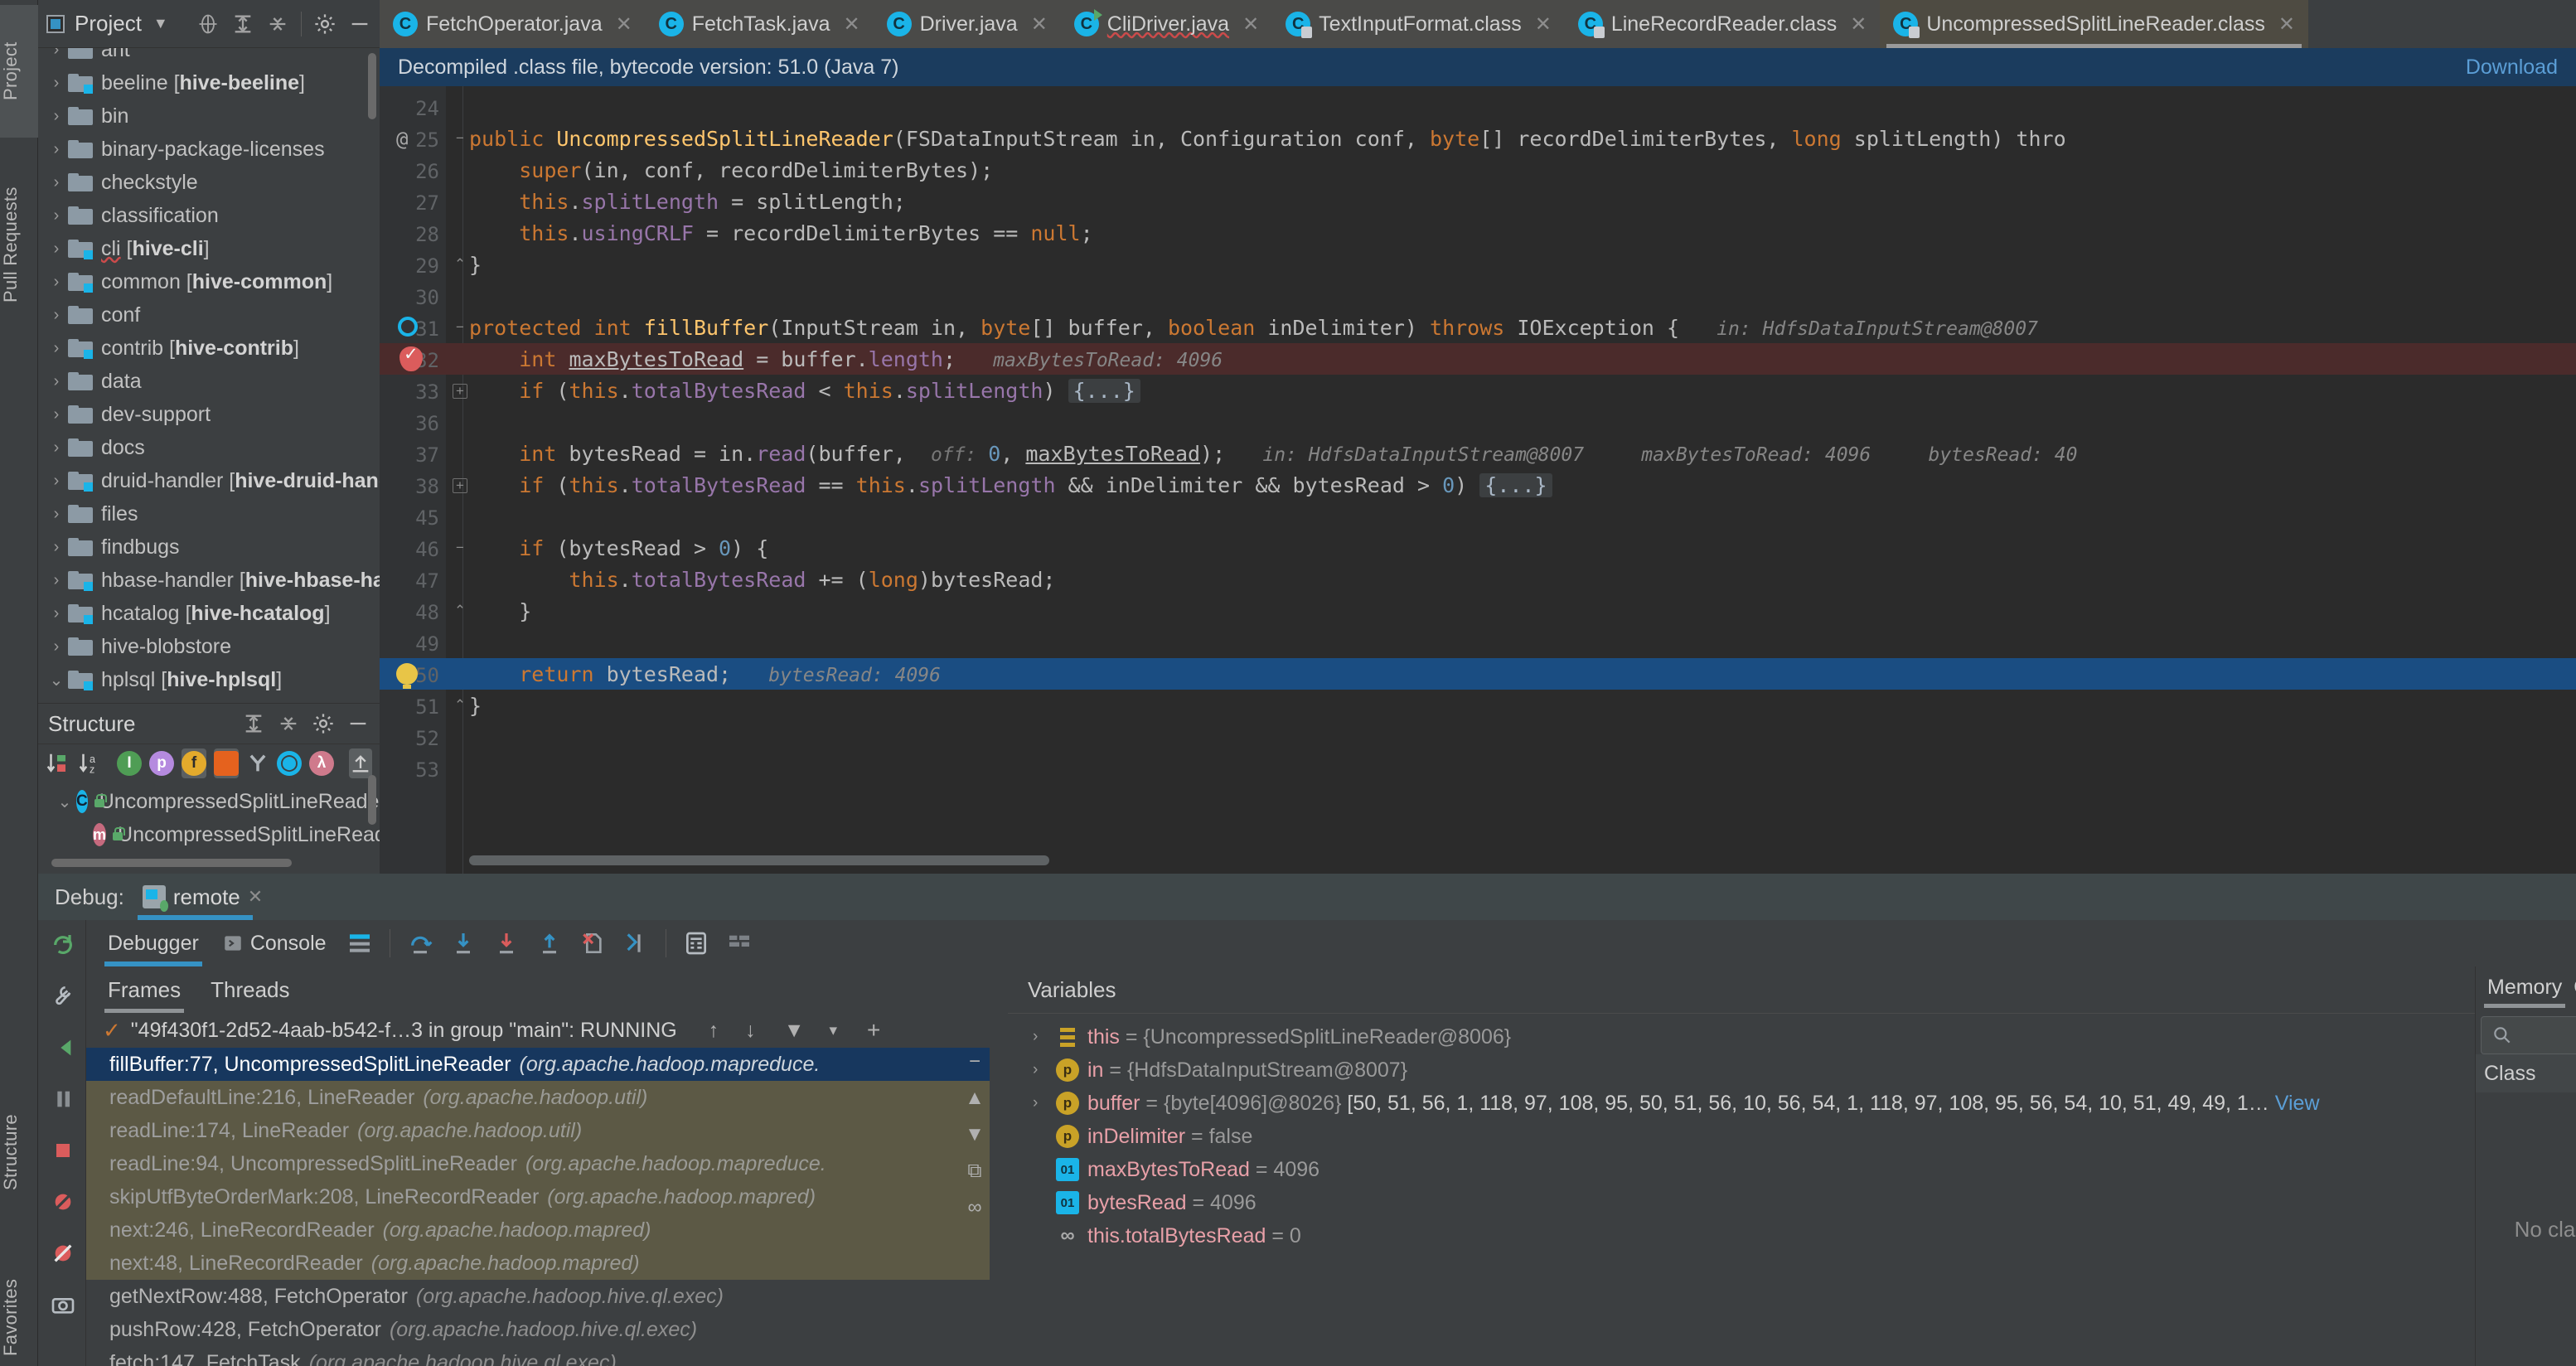 This screenshot has width=2576, height=1366. What do you see at coordinates (372, 86) in the screenshot?
I see `project-tree-scrollbar` at bounding box center [372, 86].